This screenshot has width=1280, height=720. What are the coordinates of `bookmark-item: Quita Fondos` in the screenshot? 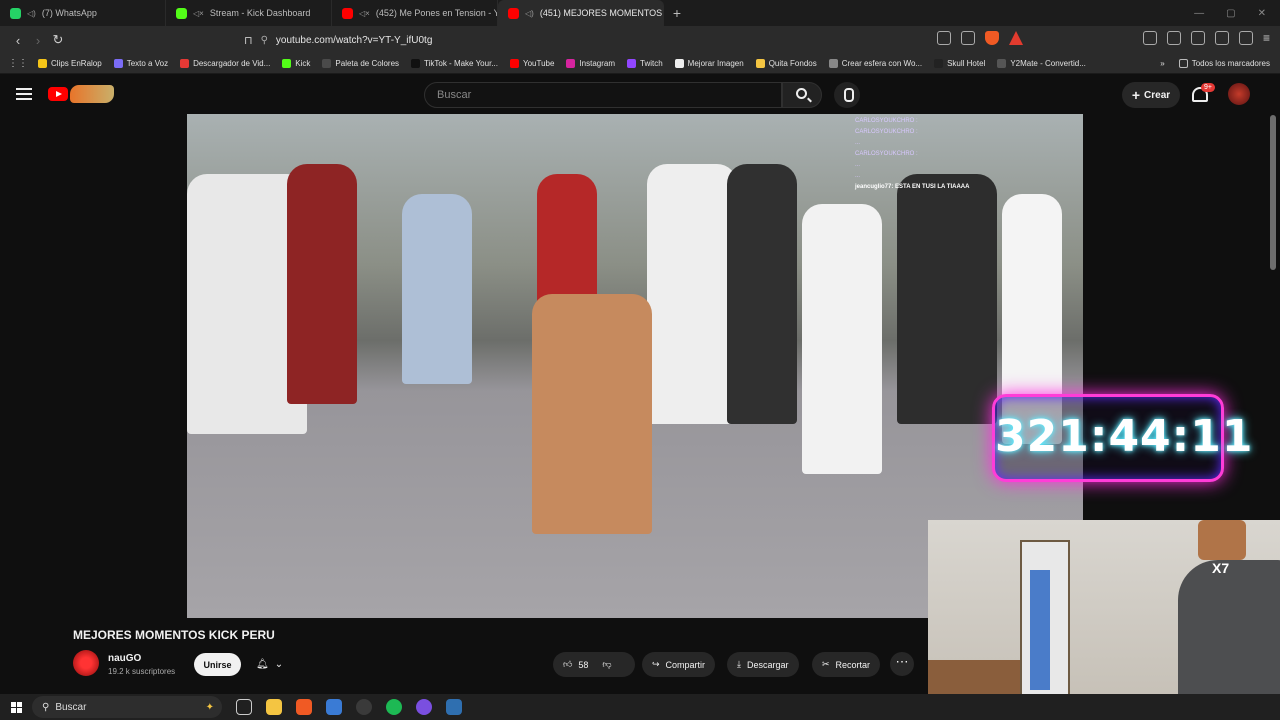 It's located at (786, 63).